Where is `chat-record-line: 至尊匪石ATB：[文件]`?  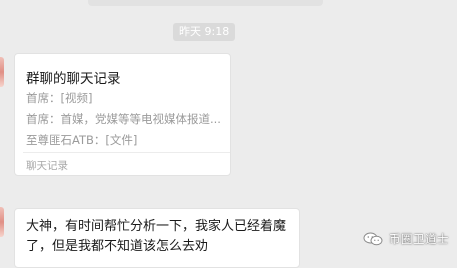
chat-record-line: 至尊匪石ATB：[文件] is located at coordinates (82, 140).